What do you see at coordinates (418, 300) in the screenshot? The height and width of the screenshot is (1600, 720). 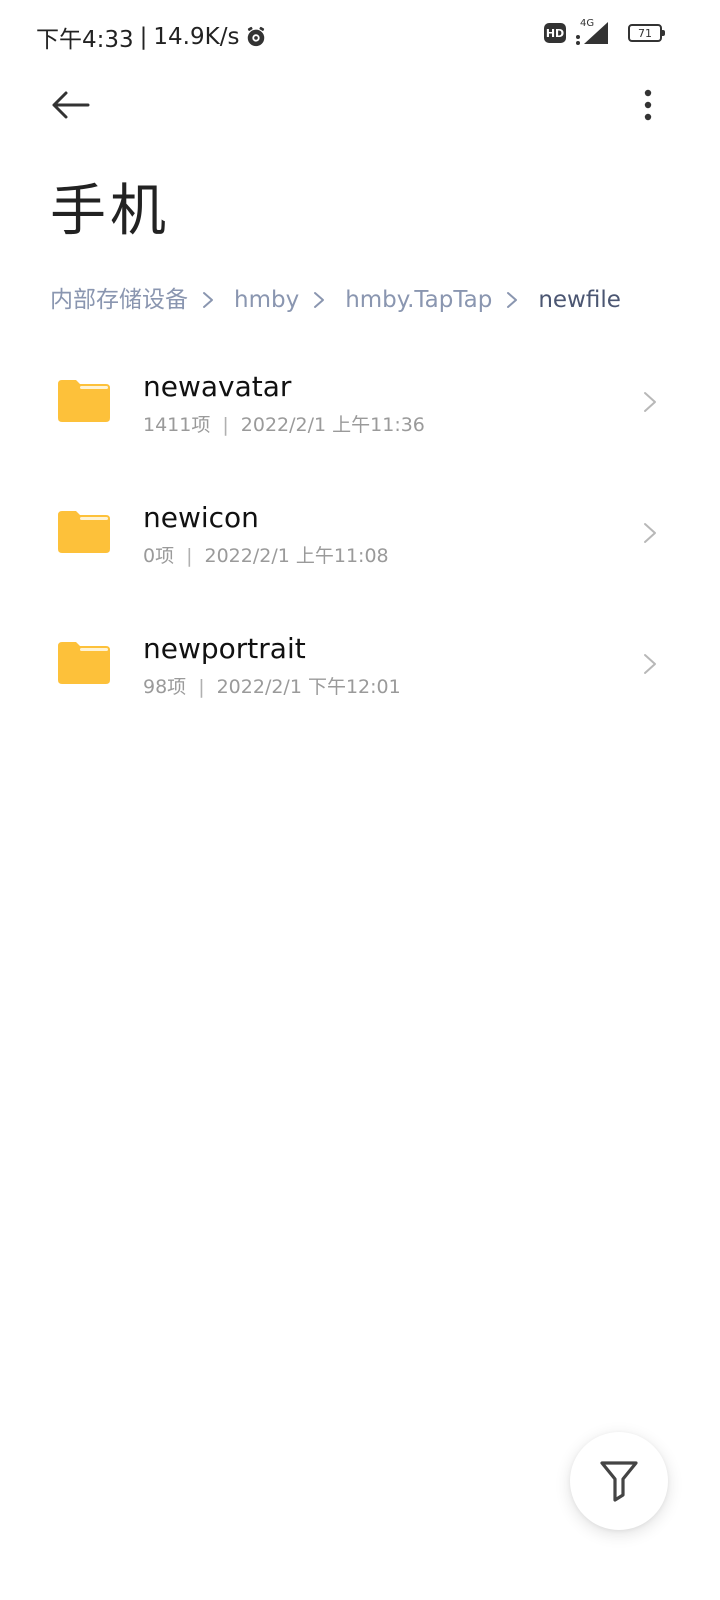 I see `breadcrumb-item: hmby.TapTap` at bounding box center [418, 300].